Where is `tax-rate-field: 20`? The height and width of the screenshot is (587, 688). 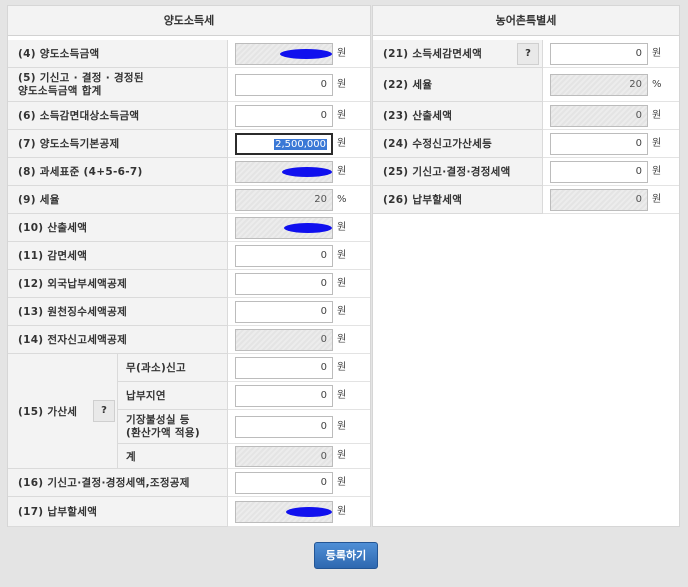
tax-rate-field: 20 is located at coordinates (284, 200).